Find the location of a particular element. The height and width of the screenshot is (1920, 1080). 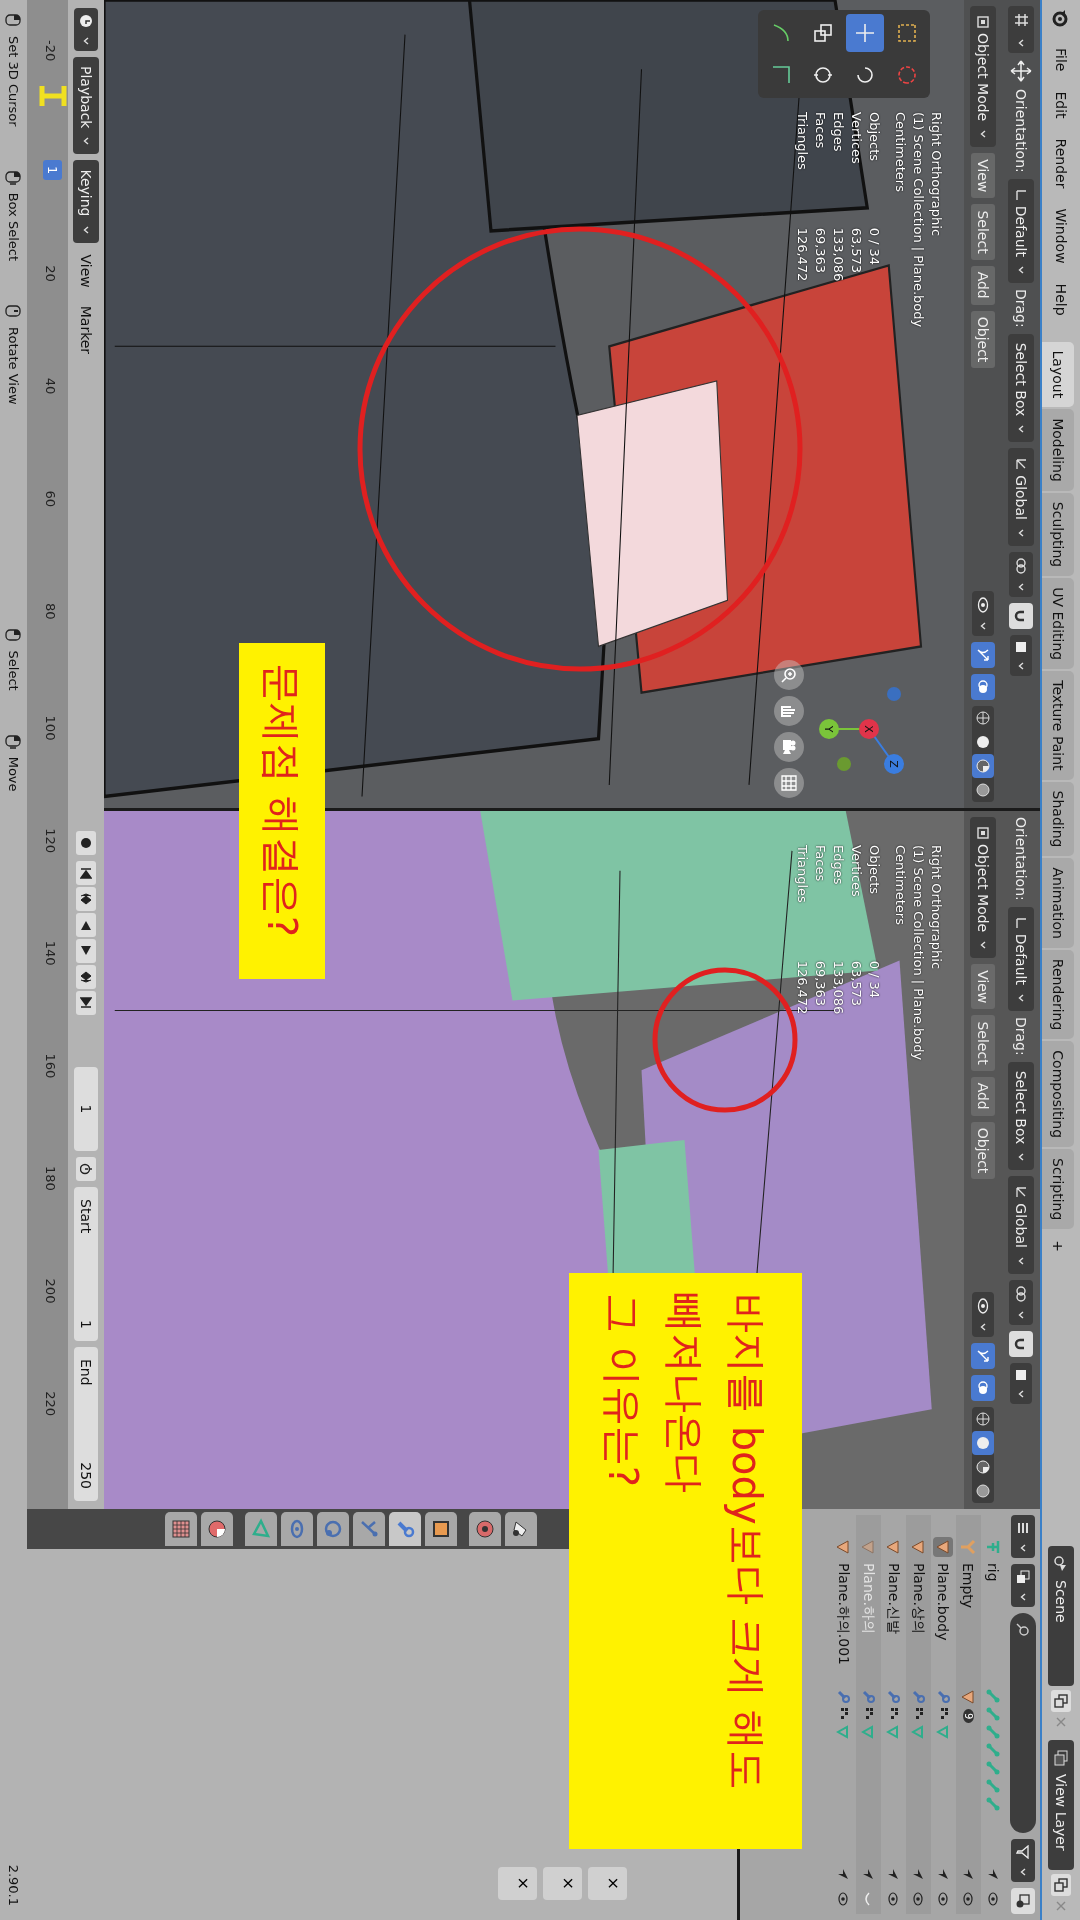

playhead-marker: 1 is located at coordinates (52, 170).